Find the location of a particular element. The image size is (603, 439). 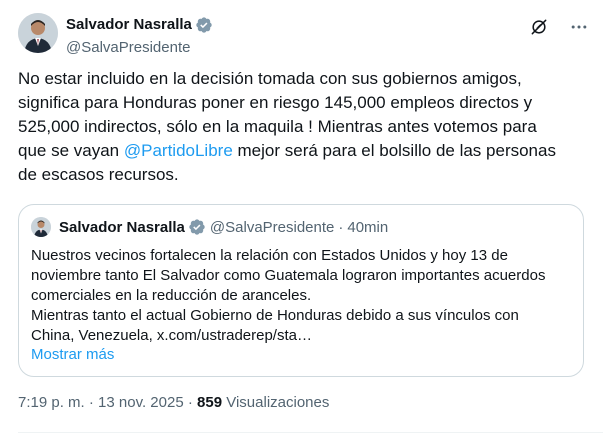

tweet-date: 13 nov. 2025 is located at coordinates (141, 402).